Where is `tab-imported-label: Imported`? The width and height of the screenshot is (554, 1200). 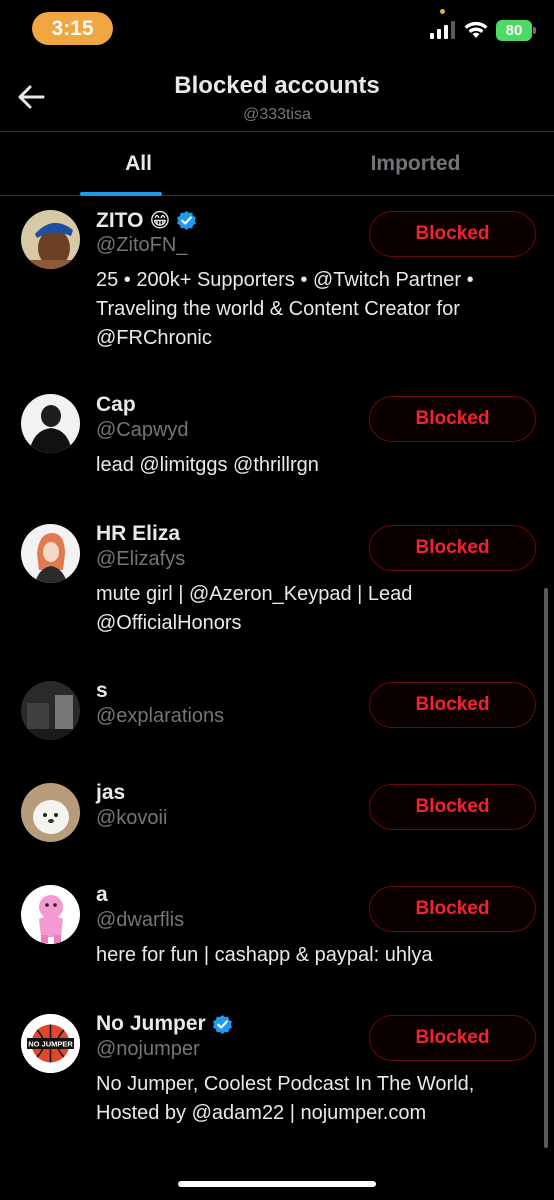
tab-imported-label: Imported is located at coordinates (415, 163).